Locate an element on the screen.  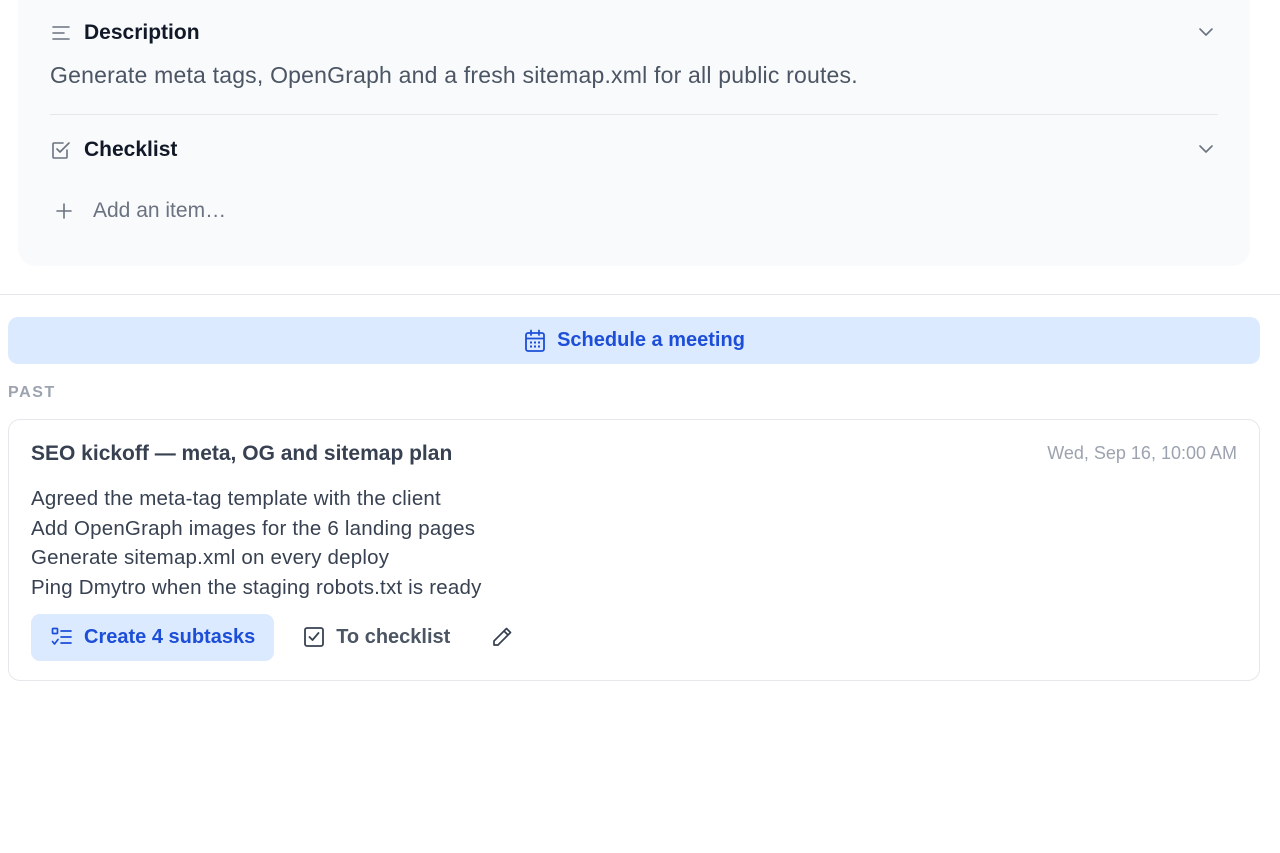
create-subtasks-button: Create 4 subtasks is located at coordinates (153, 637).